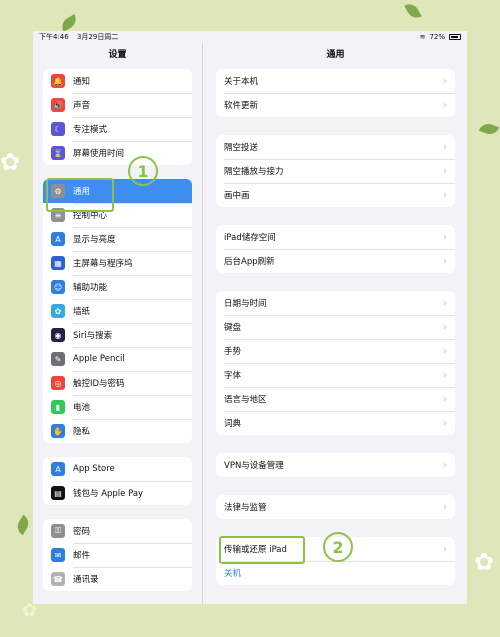 Image resolution: width=500 pixels, height=637 pixels. Describe the element at coordinates (97, 37) in the screenshot. I see `status-date: 3月29日周二` at that location.